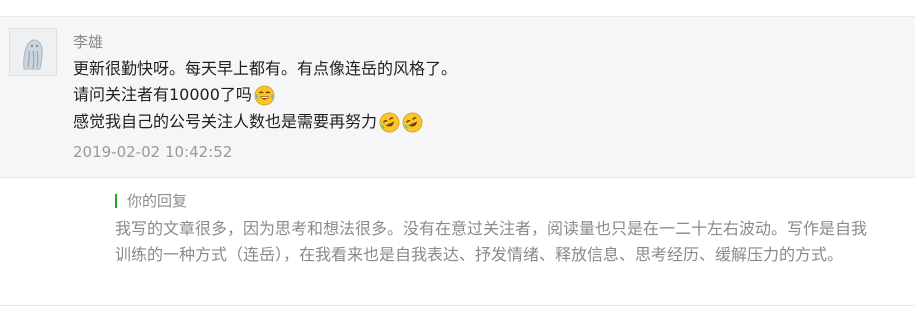 This screenshot has height=309, width=915. Describe the element at coordinates (264, 95) in the screenshot. I see `tears-of-joy-emoji-icon` at that location.